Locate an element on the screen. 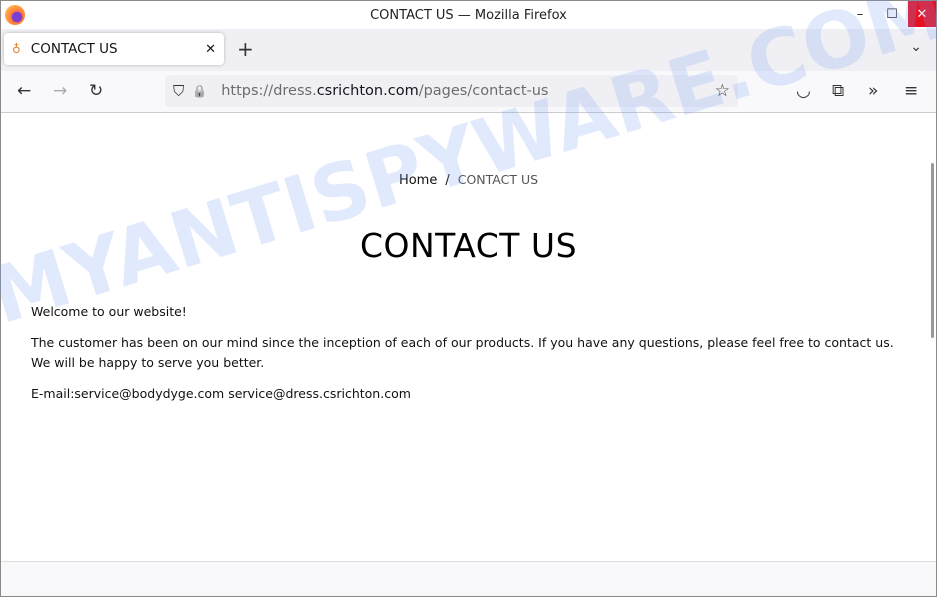 The height and width of the screenshot is (597, 937). pocket-icon: ◡ is located at coordinates (803, 91).